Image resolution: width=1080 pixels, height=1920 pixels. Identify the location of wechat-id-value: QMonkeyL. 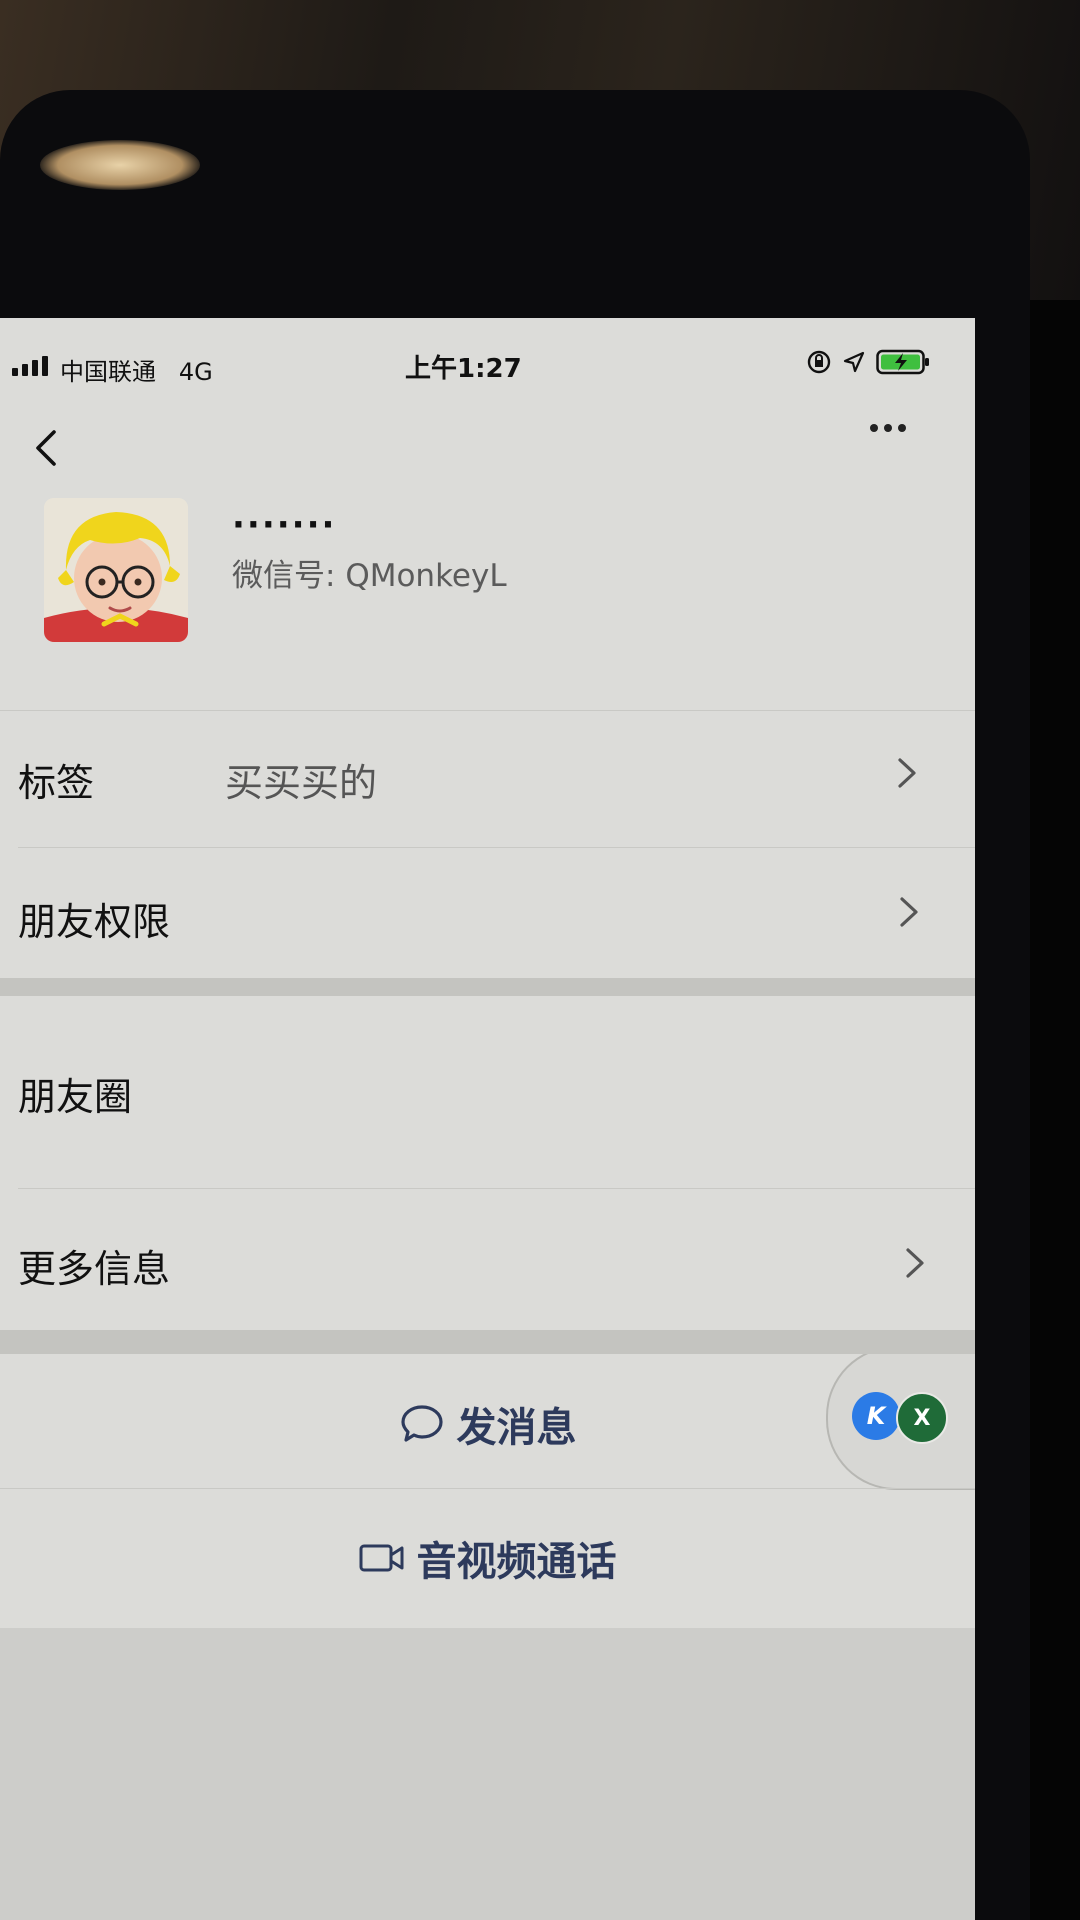
(426, 576).